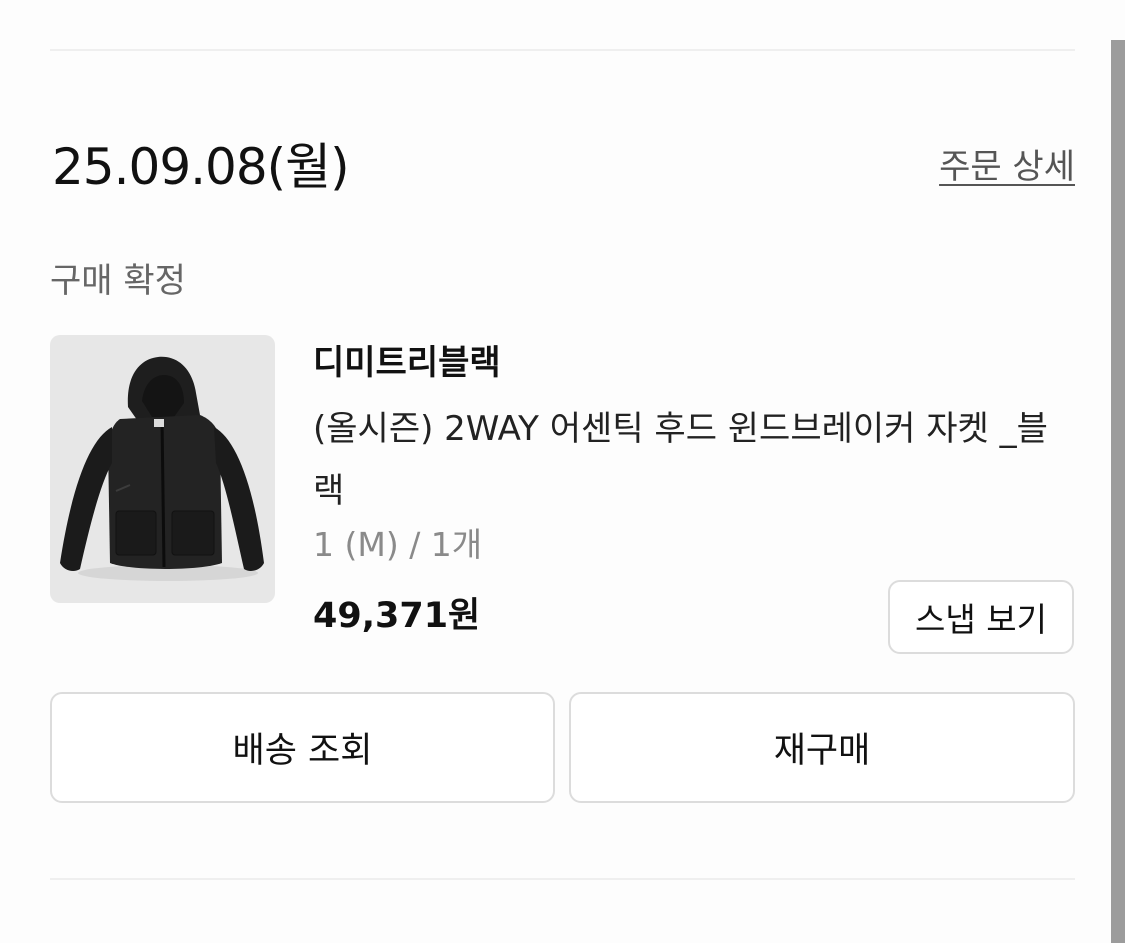 The height and width of the screenshot is (943, 1125). What do you see at coordinates (201, 167) in the screenshot?
I see `order-date: 25.09.08(월)` at bounding box center [201, 167].